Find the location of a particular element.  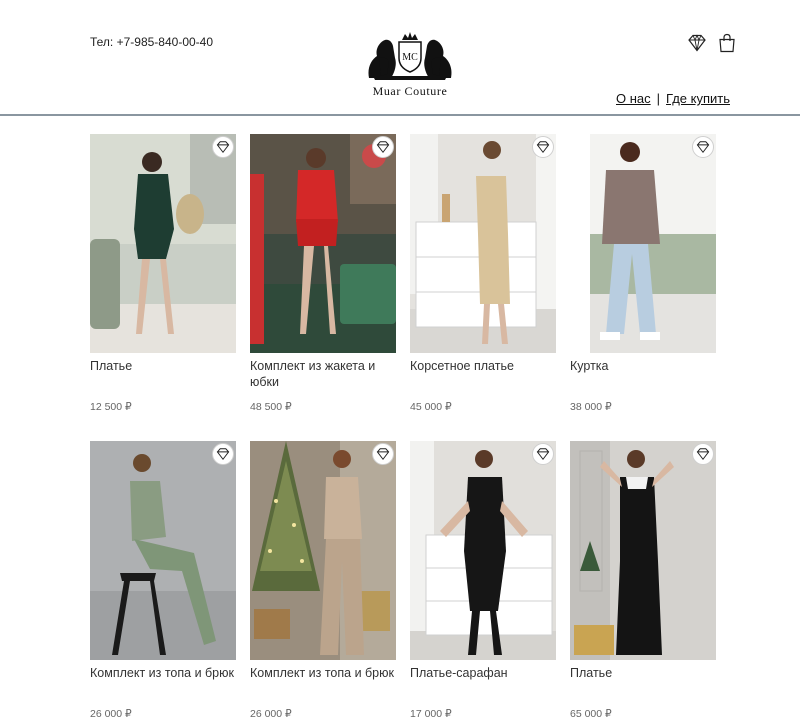

product-card: Платье 65 000 ₽ is located at coordinates (643, 580).